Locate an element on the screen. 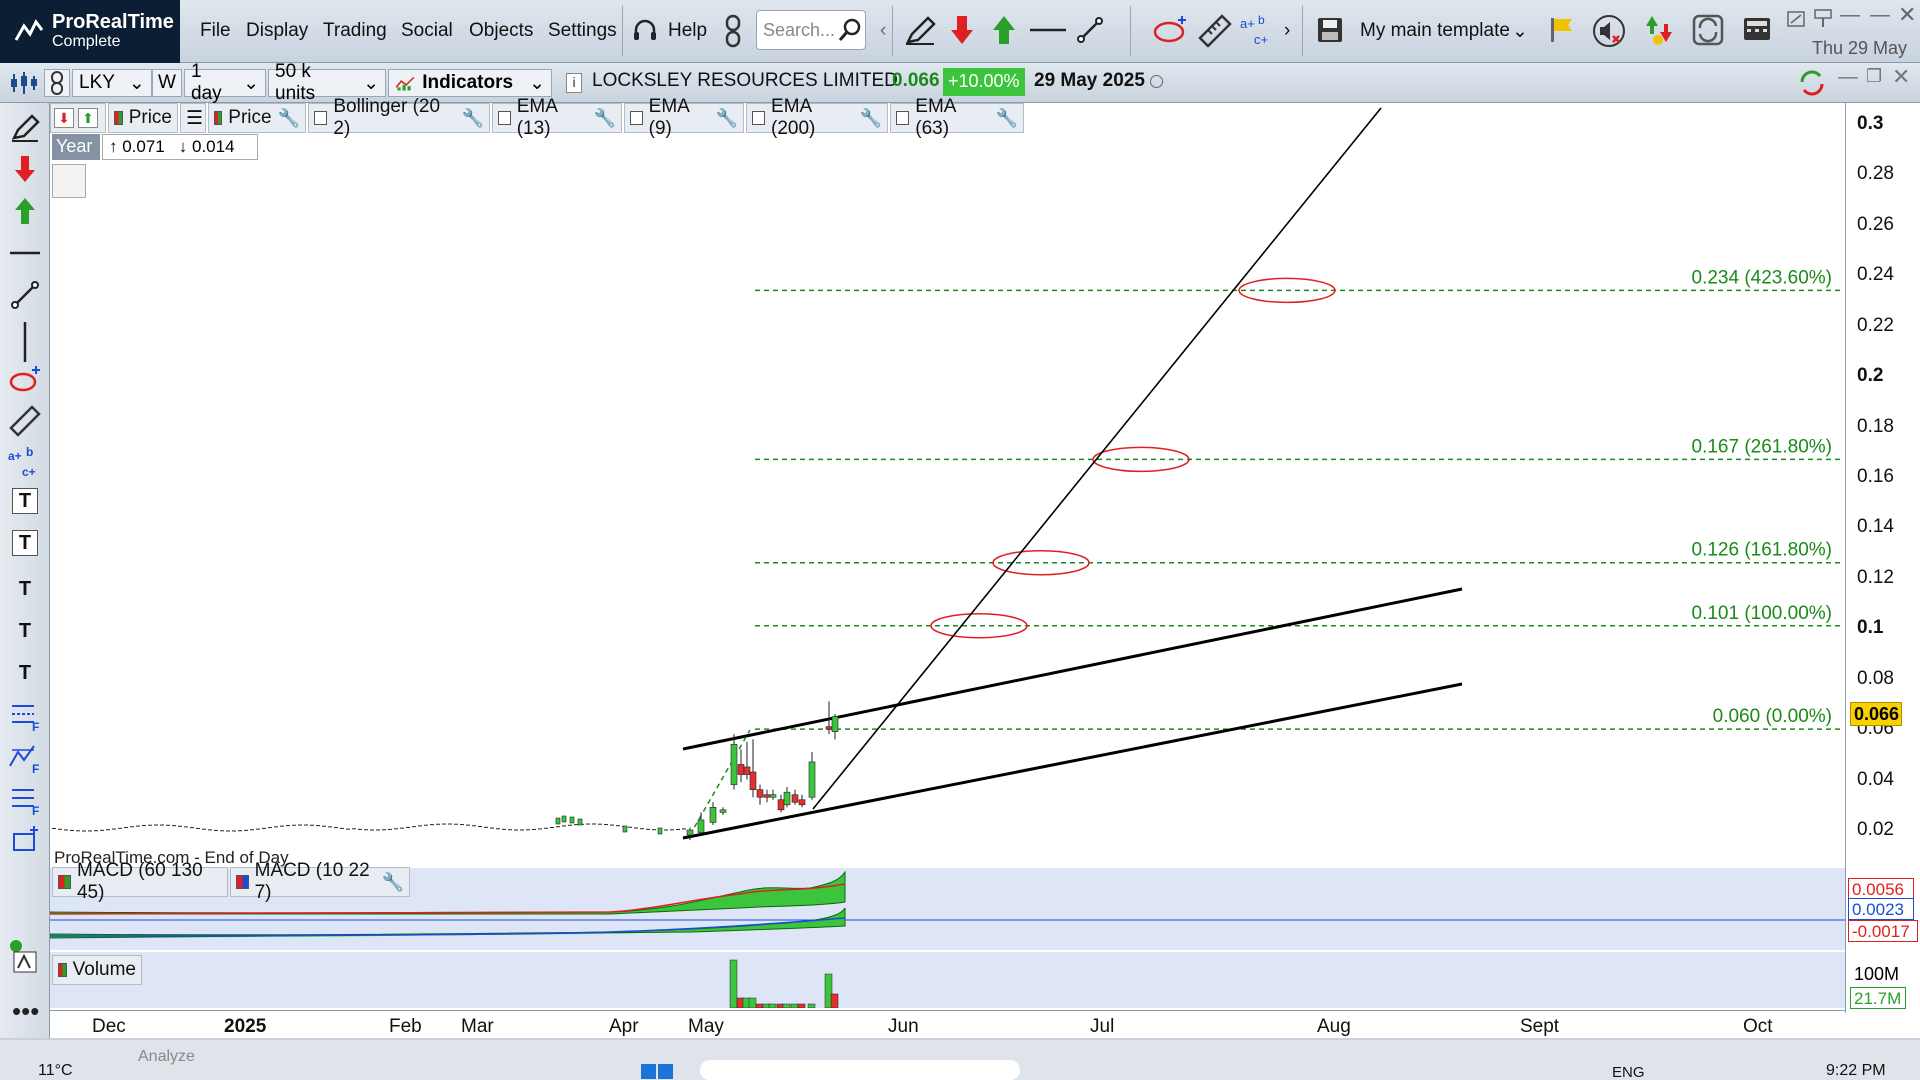  pencil-icon is located at coordinates (920, 31).